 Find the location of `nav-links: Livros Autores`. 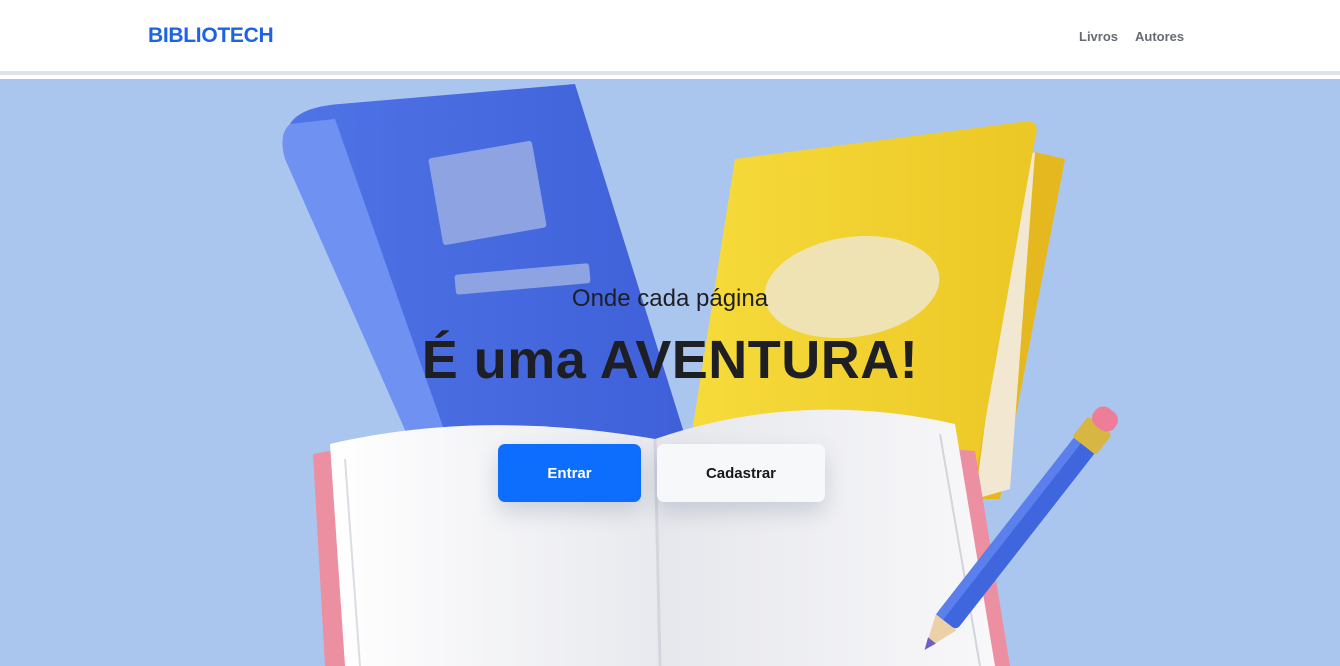

nav-links: Livros Autores is located at coordinates (1131, 36).